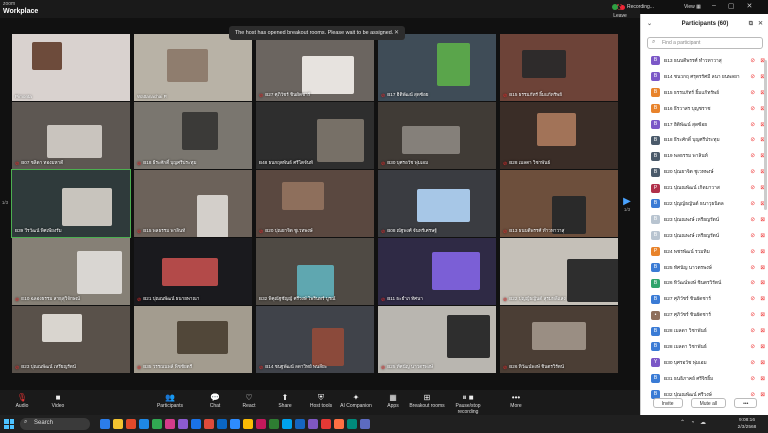 The height and width of the screenshot is (433, 768). What do you see at coordinates (760, 24) in the screenshot?
I see `panel-close-icon: ✕` at bounding box center [760, 24].